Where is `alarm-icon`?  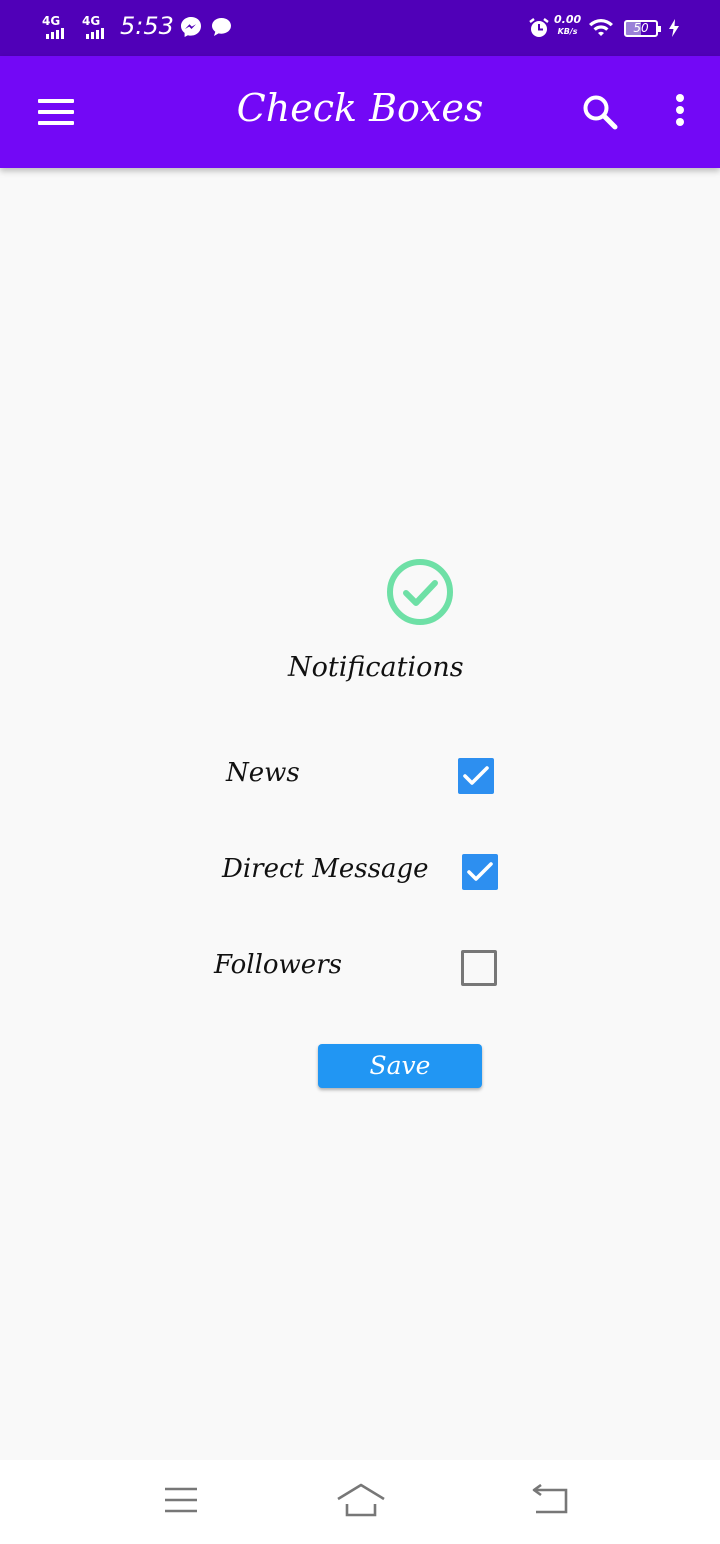
alarm-icon is located at coordinates (539, 27).